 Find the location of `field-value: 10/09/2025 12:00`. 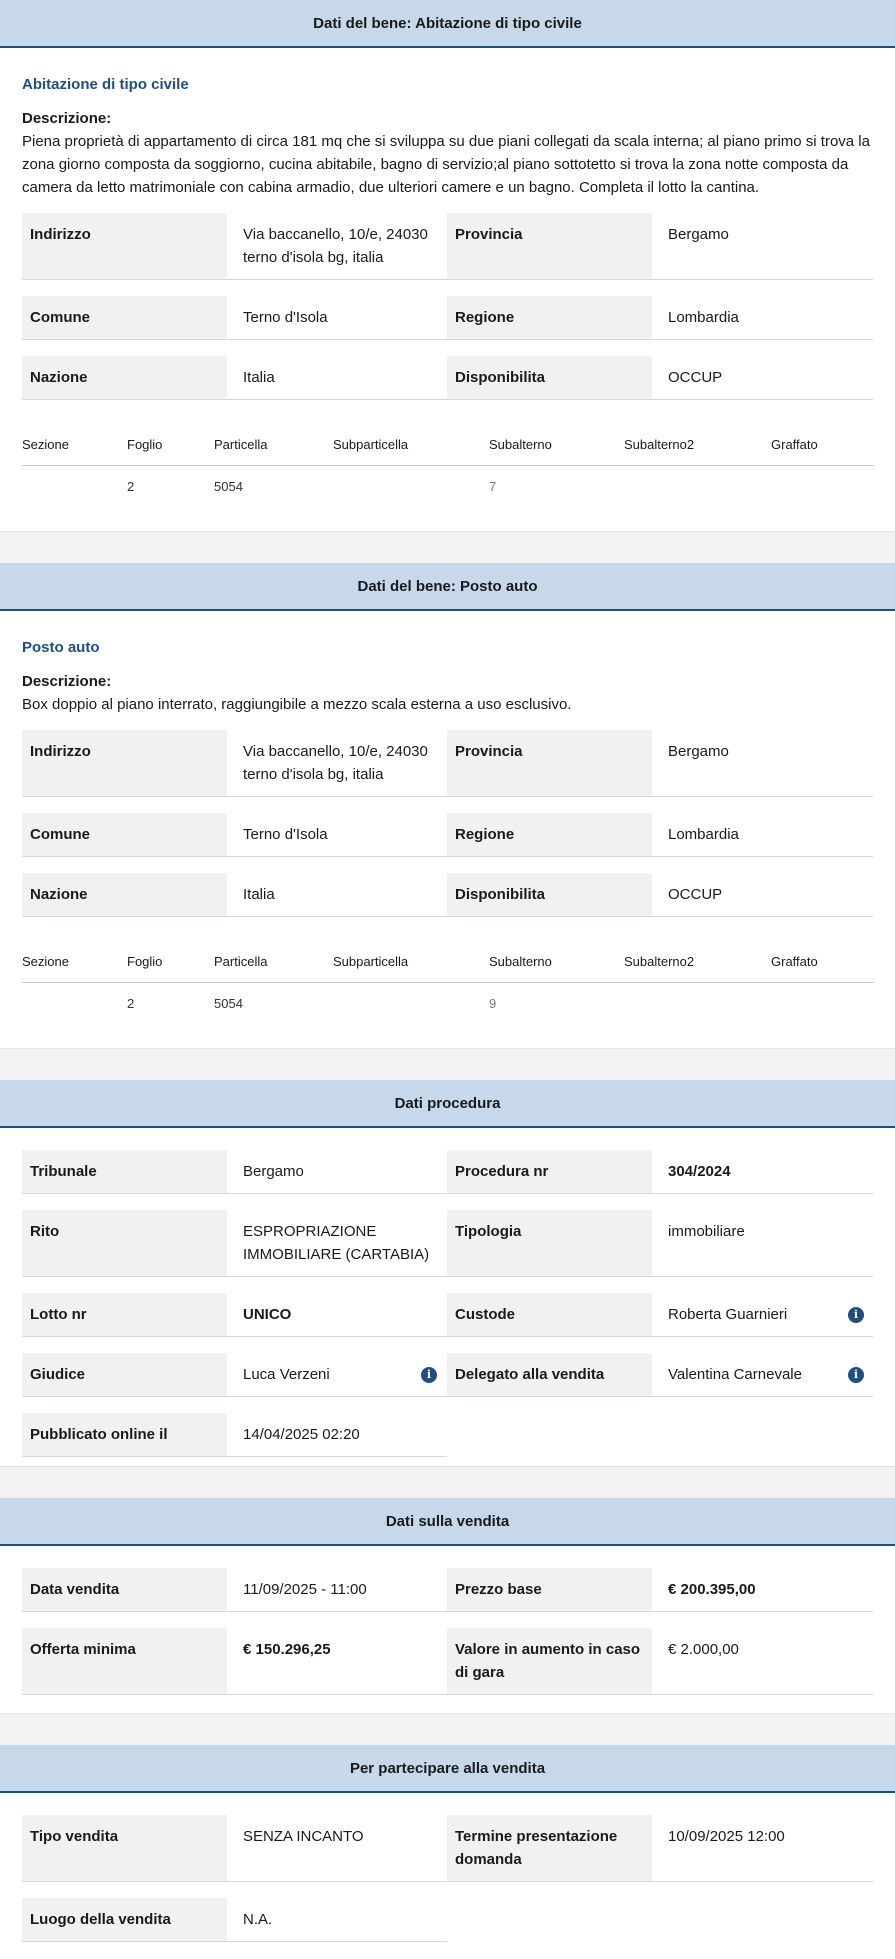

field-value: 10/09/2025 12:00 is located at coordinates (726, 1836).